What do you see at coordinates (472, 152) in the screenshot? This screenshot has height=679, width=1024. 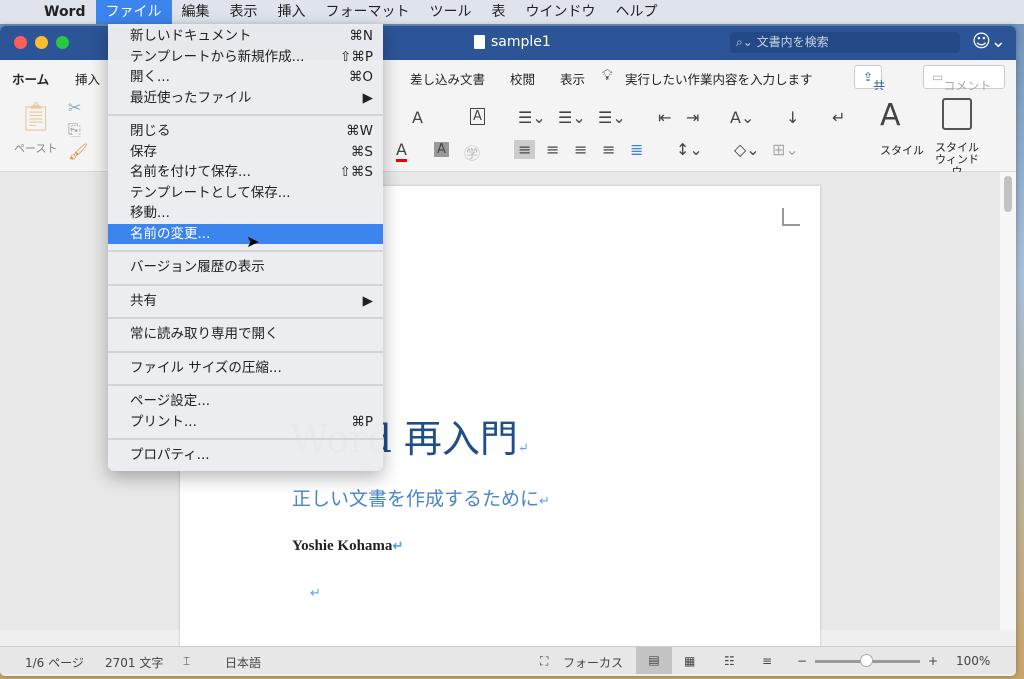 I see `phonetic-icon: ㊫` at bounding box center [472, 152].